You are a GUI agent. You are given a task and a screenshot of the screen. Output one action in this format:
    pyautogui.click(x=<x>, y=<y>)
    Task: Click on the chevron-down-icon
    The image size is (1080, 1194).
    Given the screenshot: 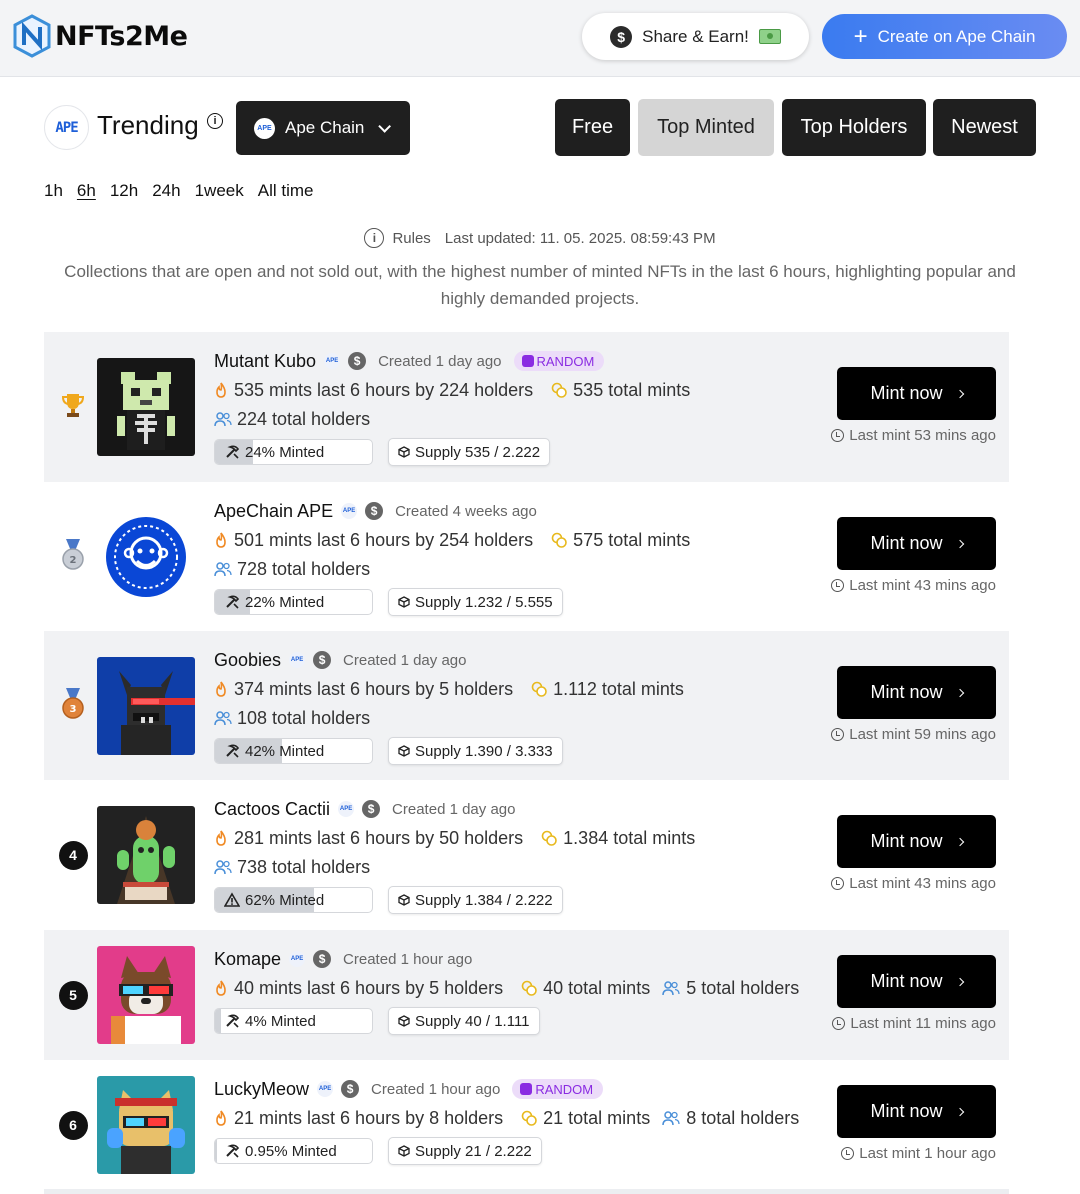 What is the action you would take?
    pyautogui.click(x=385, y=126)
    